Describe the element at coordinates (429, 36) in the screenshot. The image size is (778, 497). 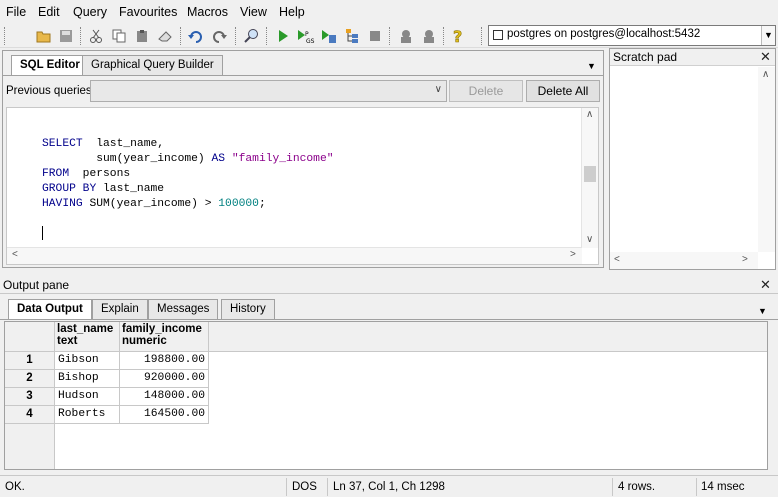
I see `rollback-icon` at that location.